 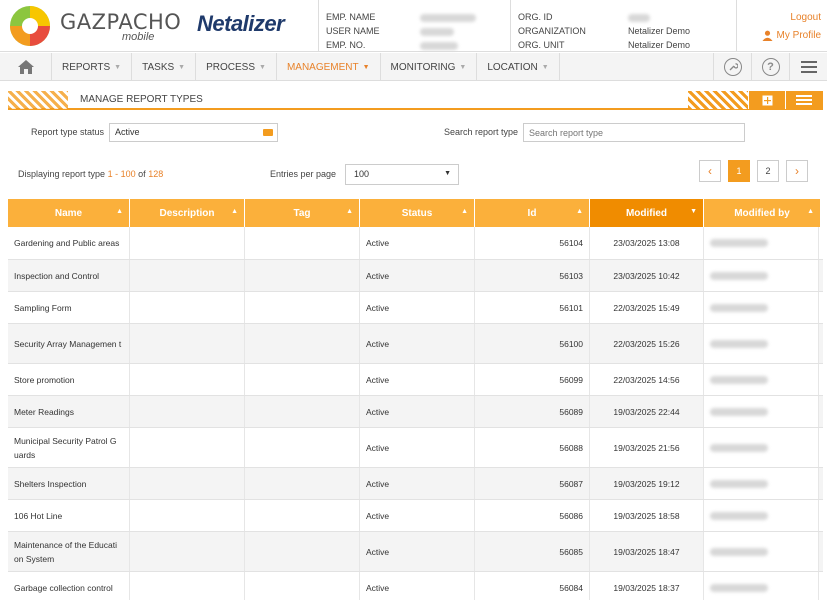 I want to click on my-profile-link: My Profile, so click(x=791, y=35).